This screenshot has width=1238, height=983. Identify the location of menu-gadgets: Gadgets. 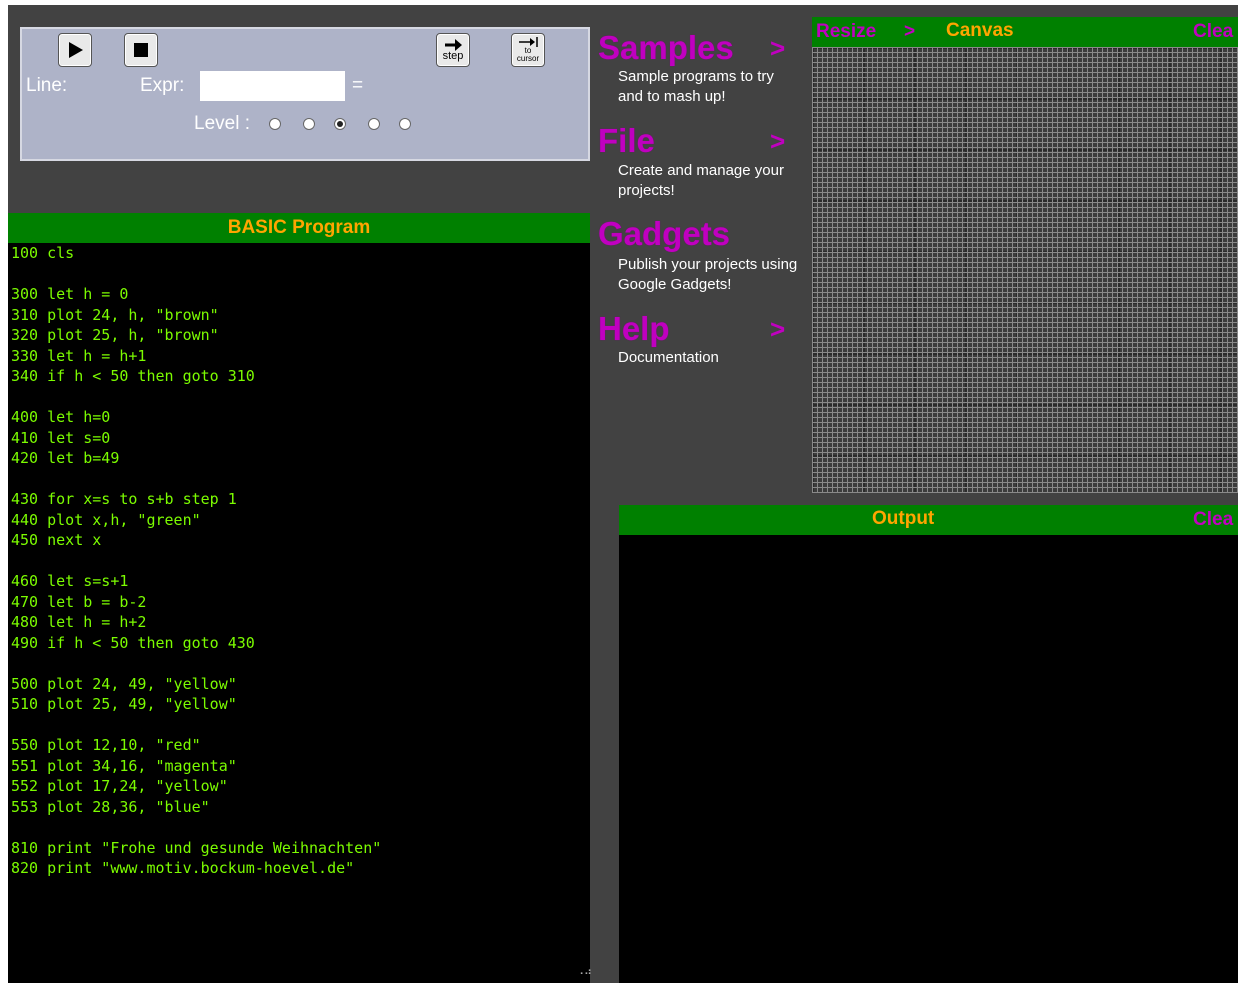
(664, 234).